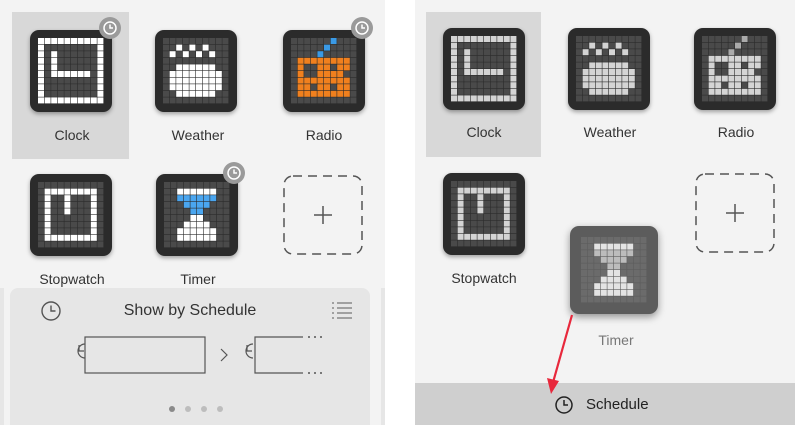 The height and width of the screenshot is (425, 795). I want to click on list-icon, so click(342, 311).